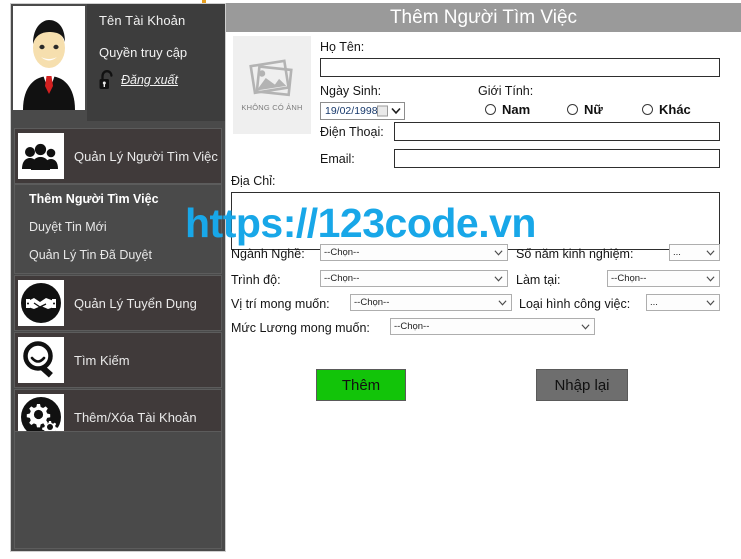  I want to click on trinh-do-select: --Chọn--, so click(414, 278).